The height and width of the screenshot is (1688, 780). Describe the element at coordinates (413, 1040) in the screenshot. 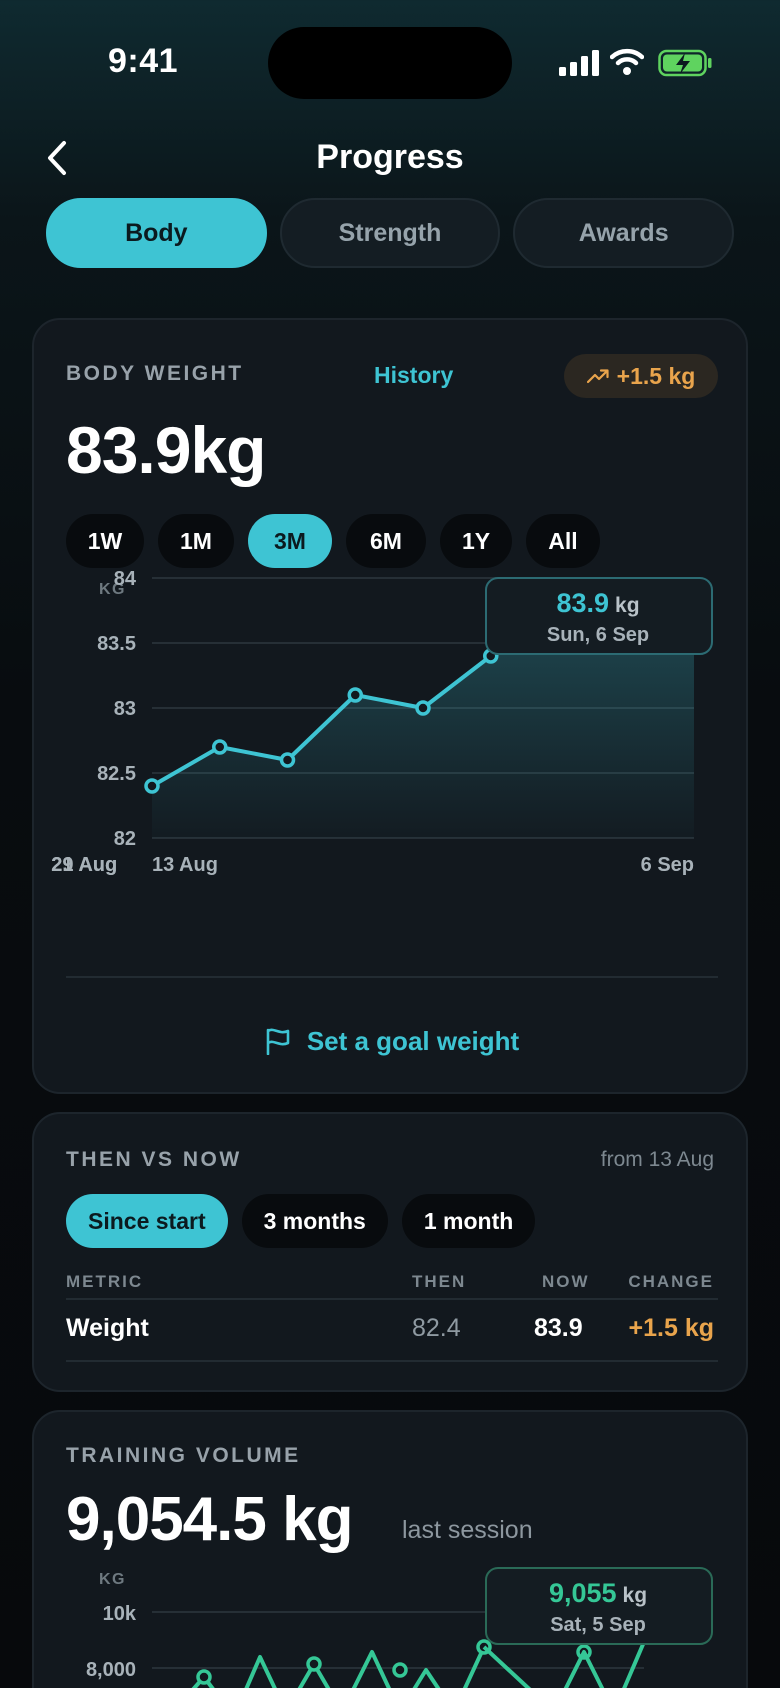

I see `set-goal-weight-label: Set a goal weight` at that location.